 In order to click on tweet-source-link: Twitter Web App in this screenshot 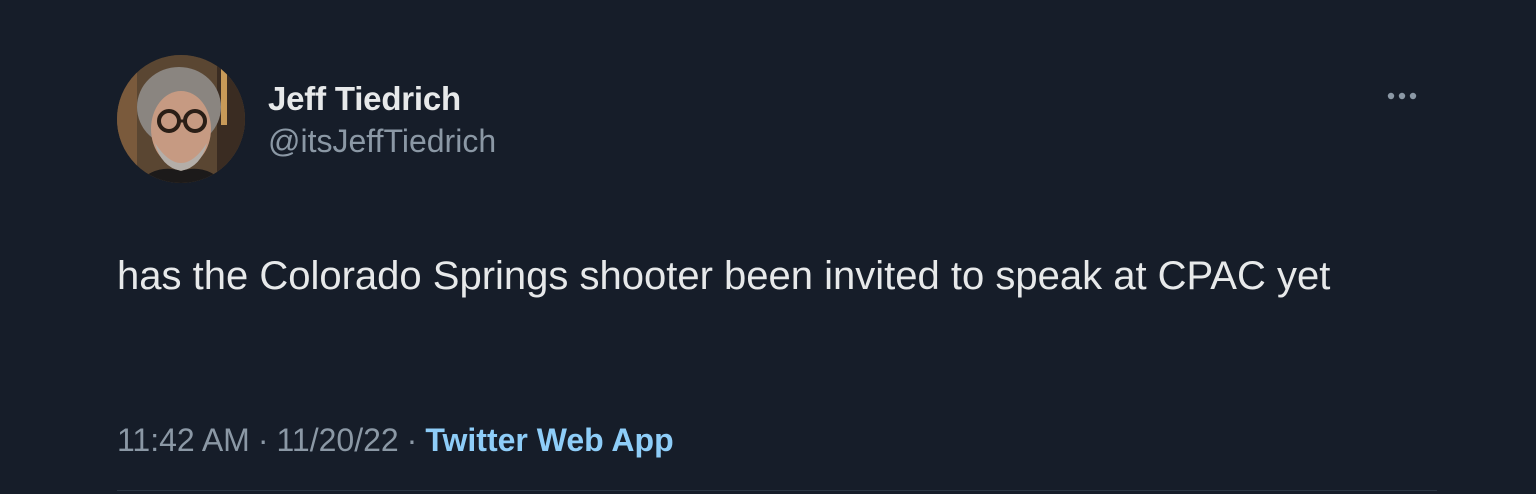, I will do `click(549, 440)`.